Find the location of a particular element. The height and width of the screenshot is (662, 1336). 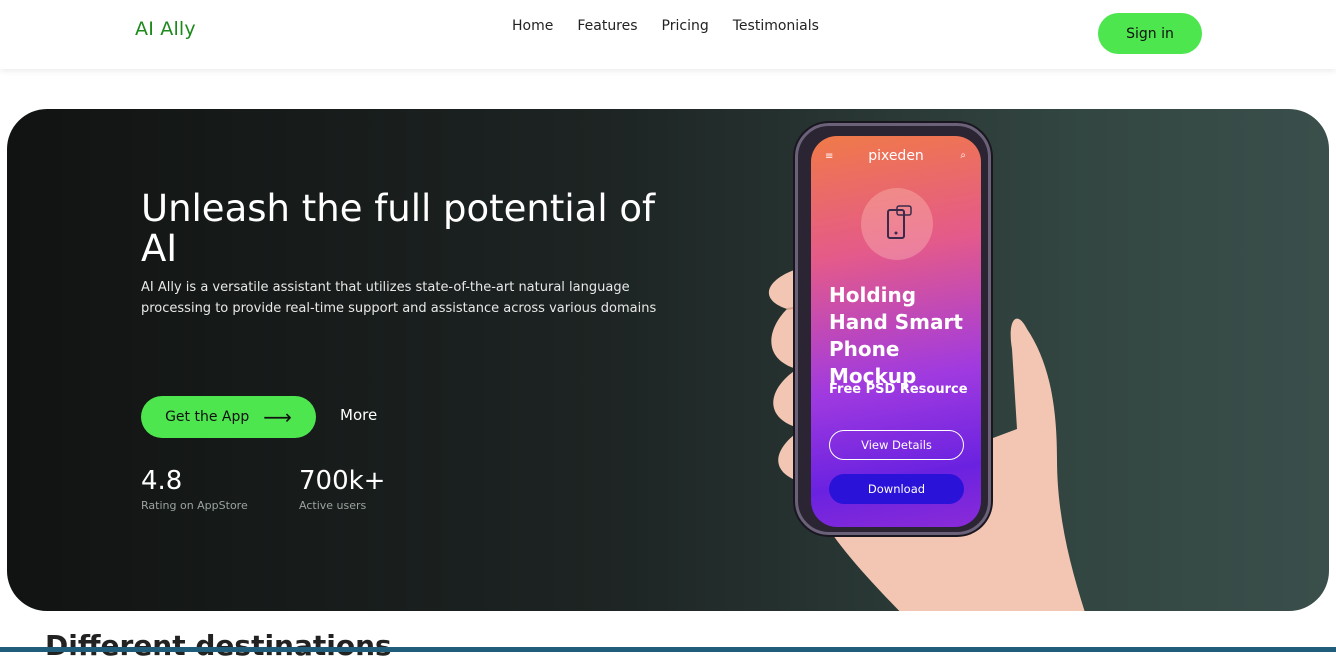

bottom-divider is located at coordinates (668, 649).